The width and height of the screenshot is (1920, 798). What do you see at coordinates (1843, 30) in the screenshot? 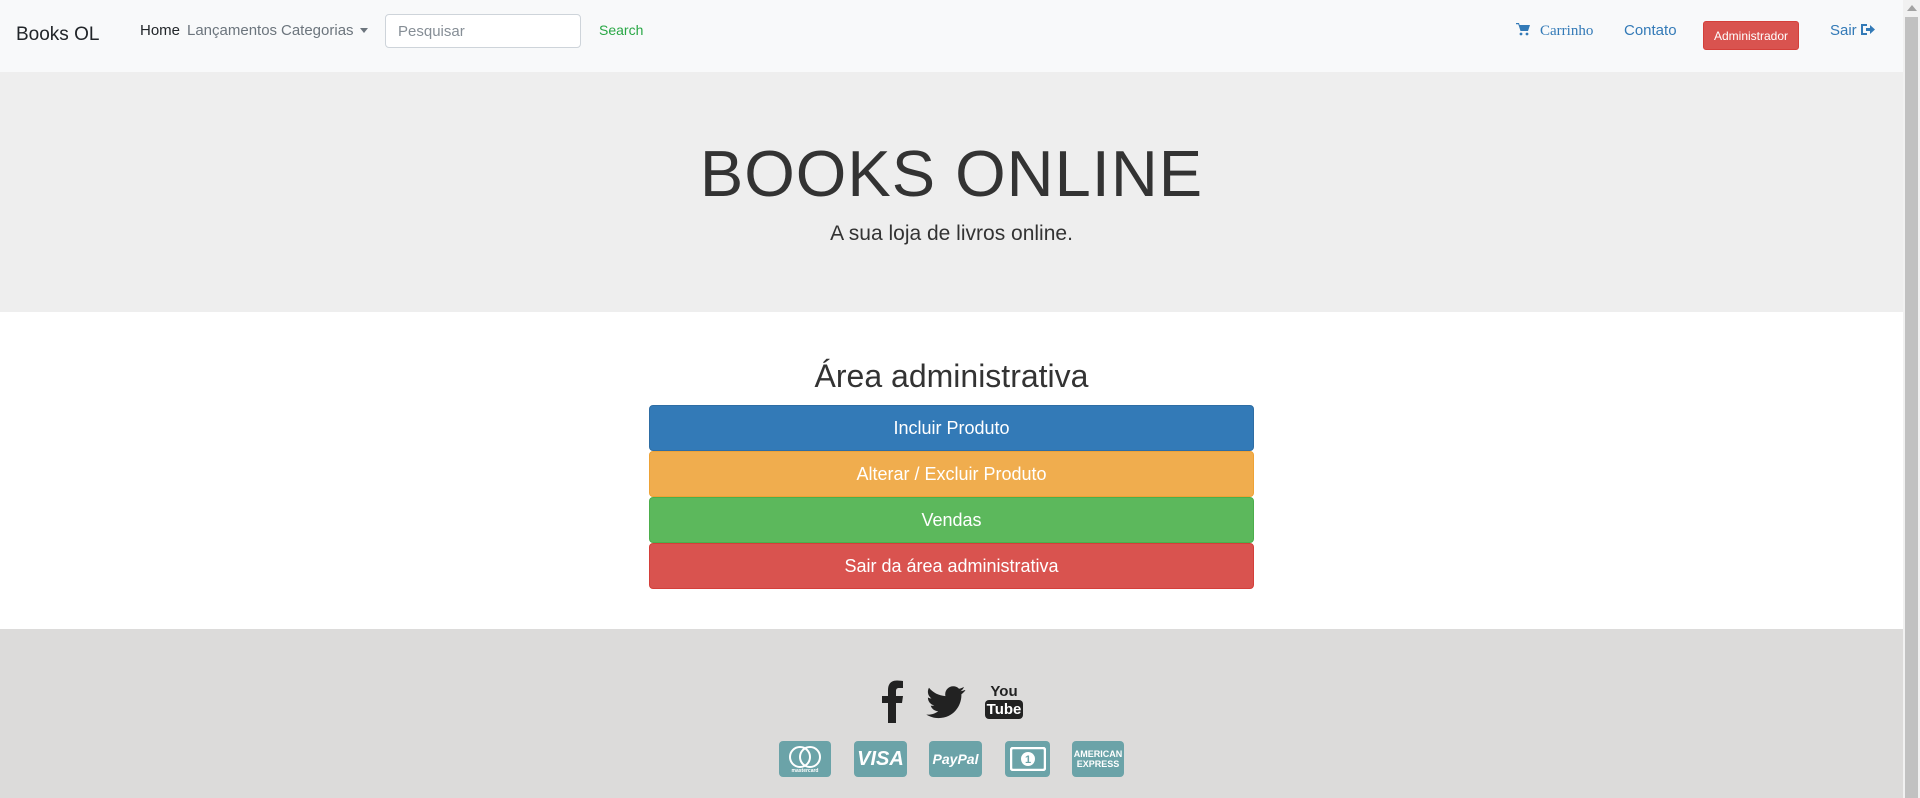
I see `sair-label: Sair` at bounding box center [1843, 30].